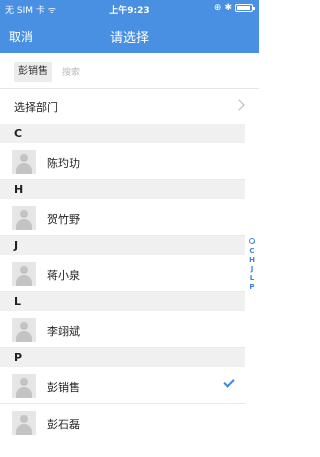 This screenshot has height=457, width=320. Describe the element at coordinates (217, 8) in the screenshot. I see `rotation-lock-icon: ⊕` at that location.